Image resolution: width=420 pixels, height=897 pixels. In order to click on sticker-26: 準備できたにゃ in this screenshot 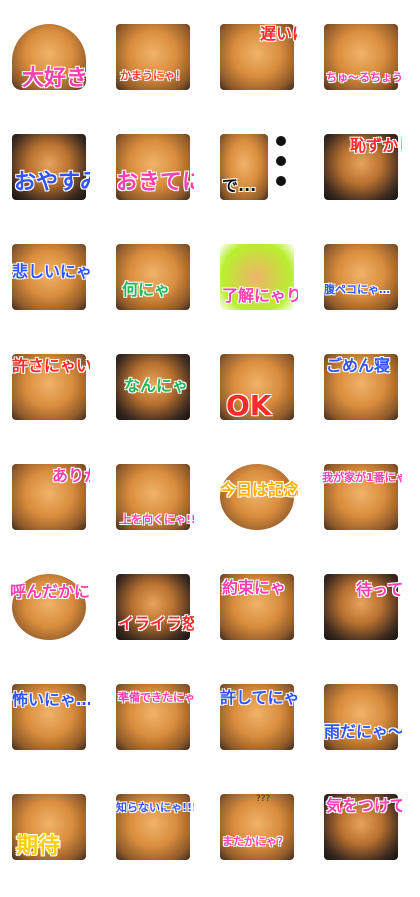, I will do `click(153, 718)`.